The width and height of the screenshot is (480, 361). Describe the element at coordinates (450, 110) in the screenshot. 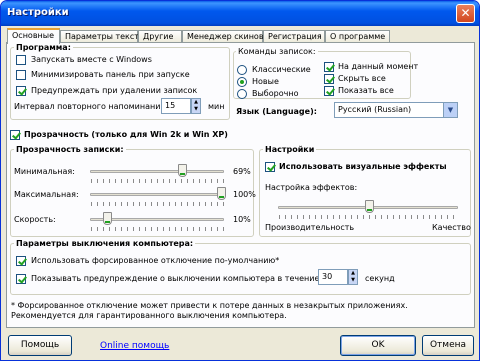

I see `chevron-down-icon: ▼` at that location.